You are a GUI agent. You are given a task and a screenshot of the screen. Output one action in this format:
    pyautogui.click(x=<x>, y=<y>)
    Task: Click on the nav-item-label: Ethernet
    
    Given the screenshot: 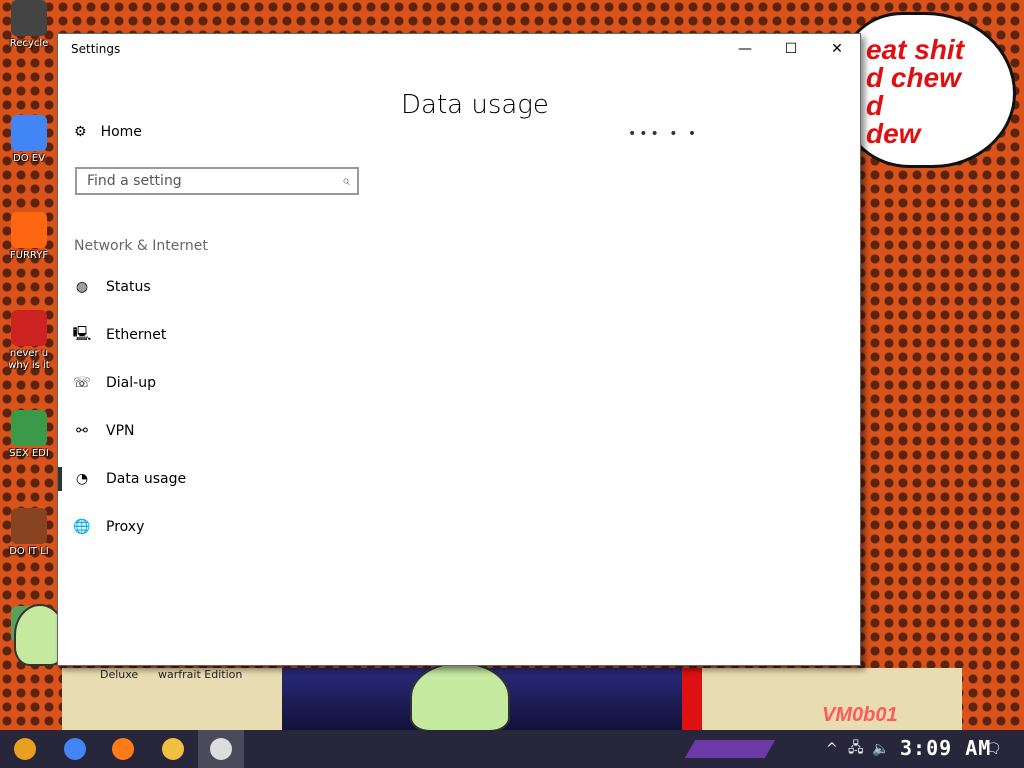 What is the action you would take?
    pyautogui.click(x=136, y=335)
    